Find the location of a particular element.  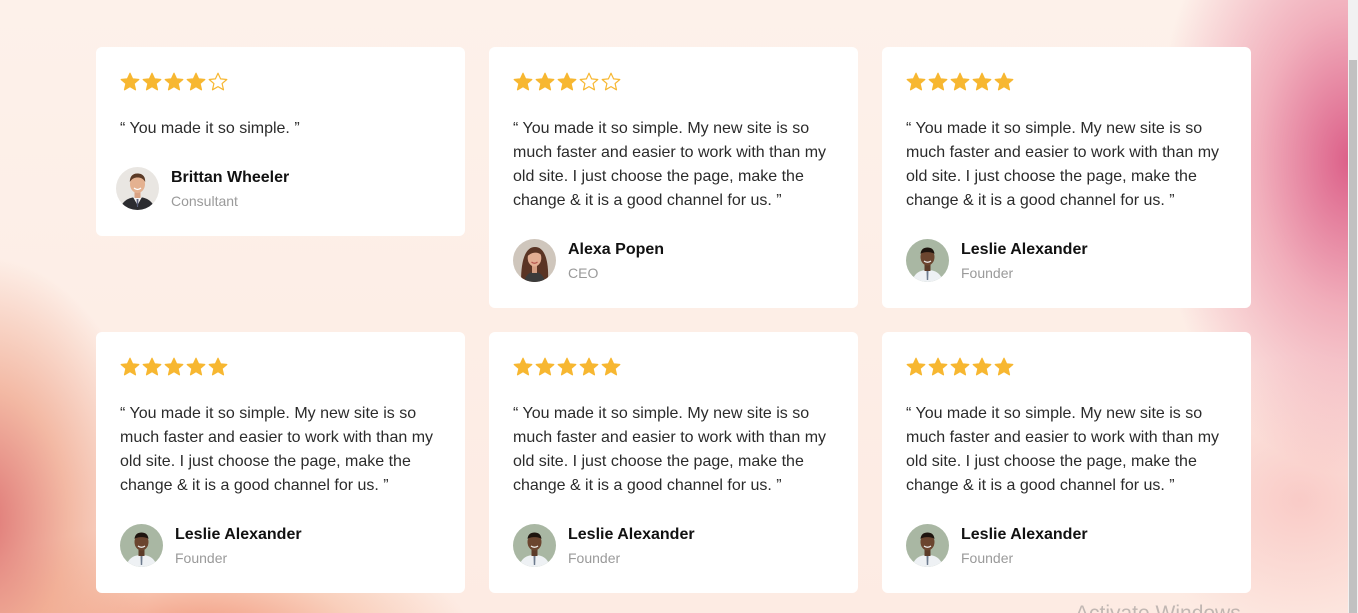

man-suit-avatar-icon is located at coordinates (137, 188).